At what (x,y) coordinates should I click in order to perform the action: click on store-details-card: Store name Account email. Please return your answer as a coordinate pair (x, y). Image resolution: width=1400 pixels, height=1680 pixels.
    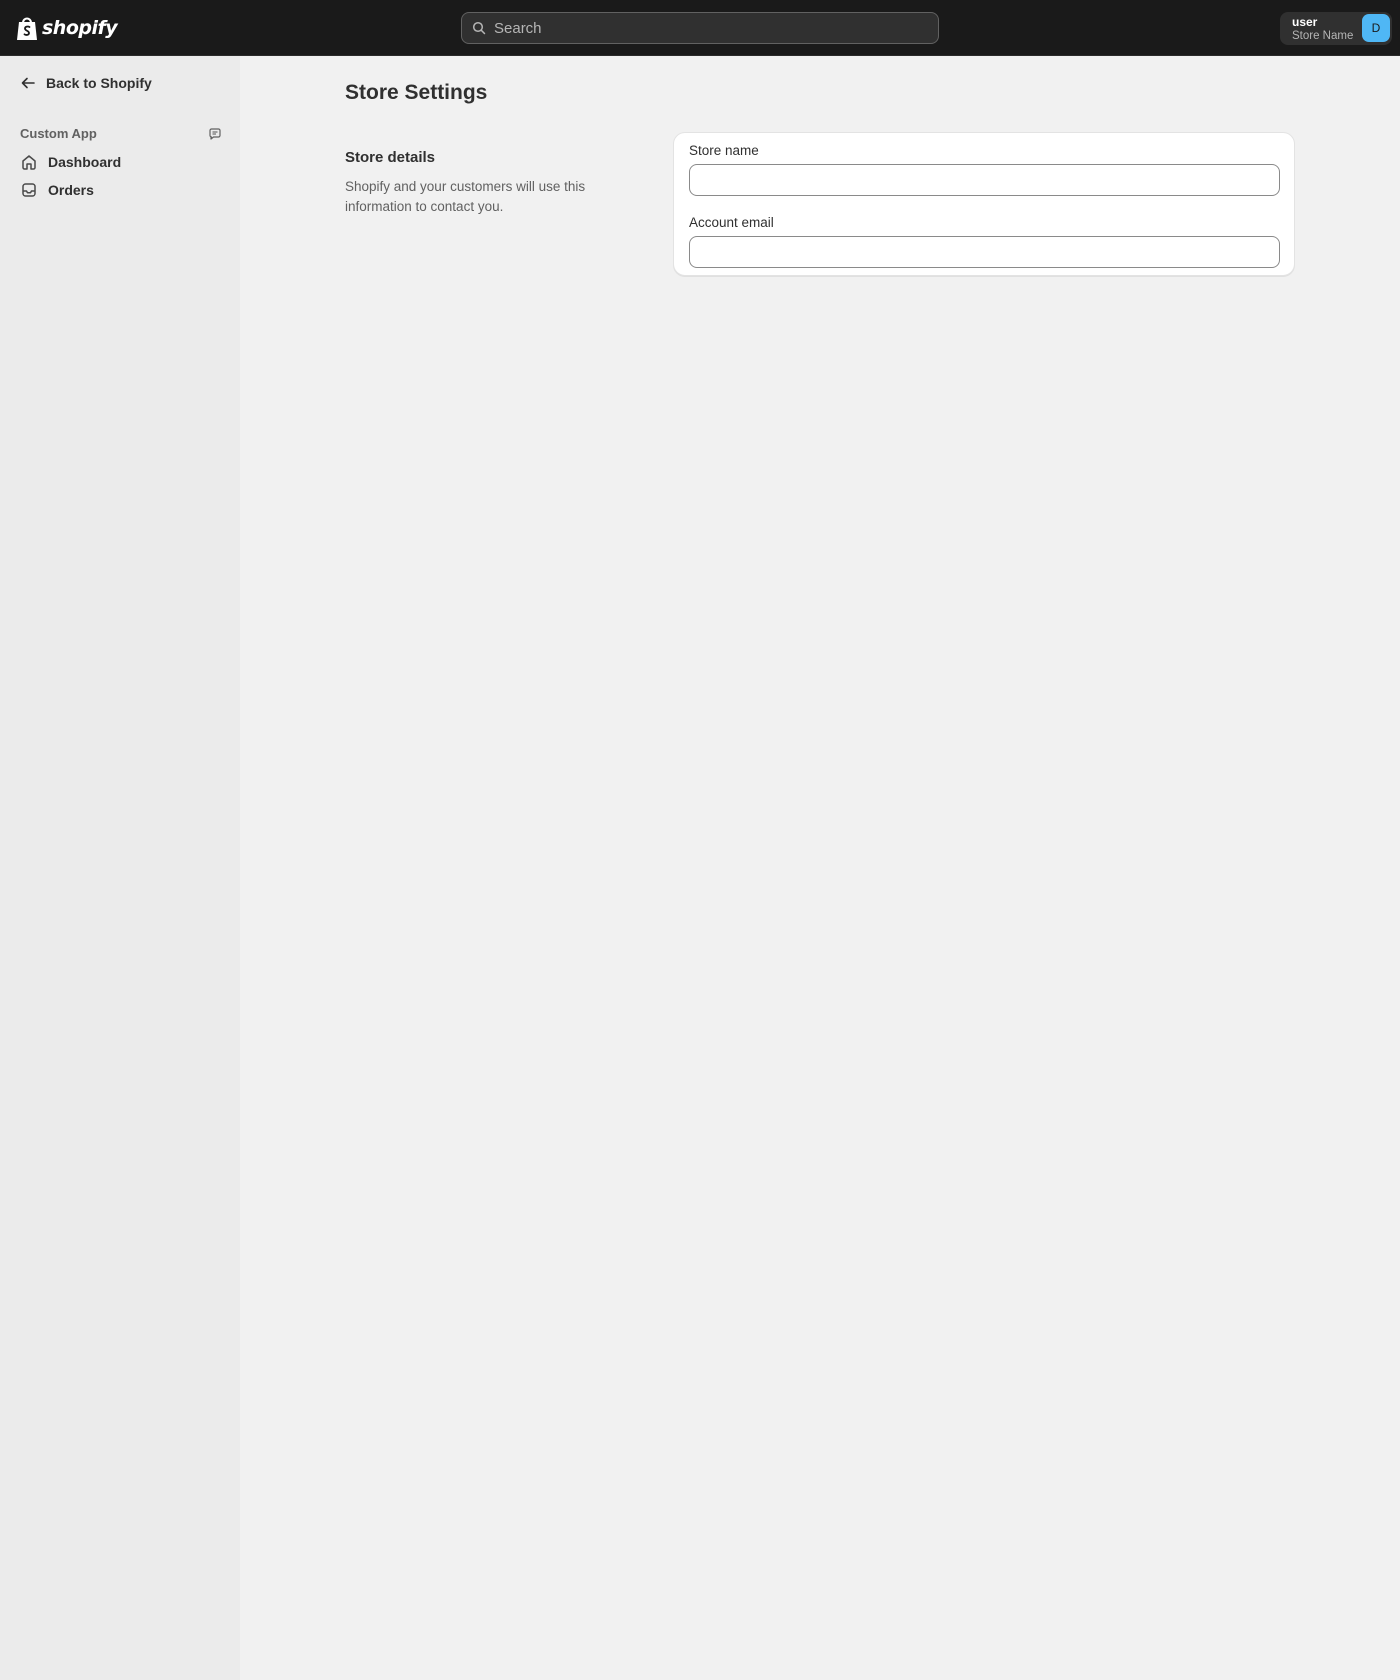
    Looking at the image, I should click on (984, 204).